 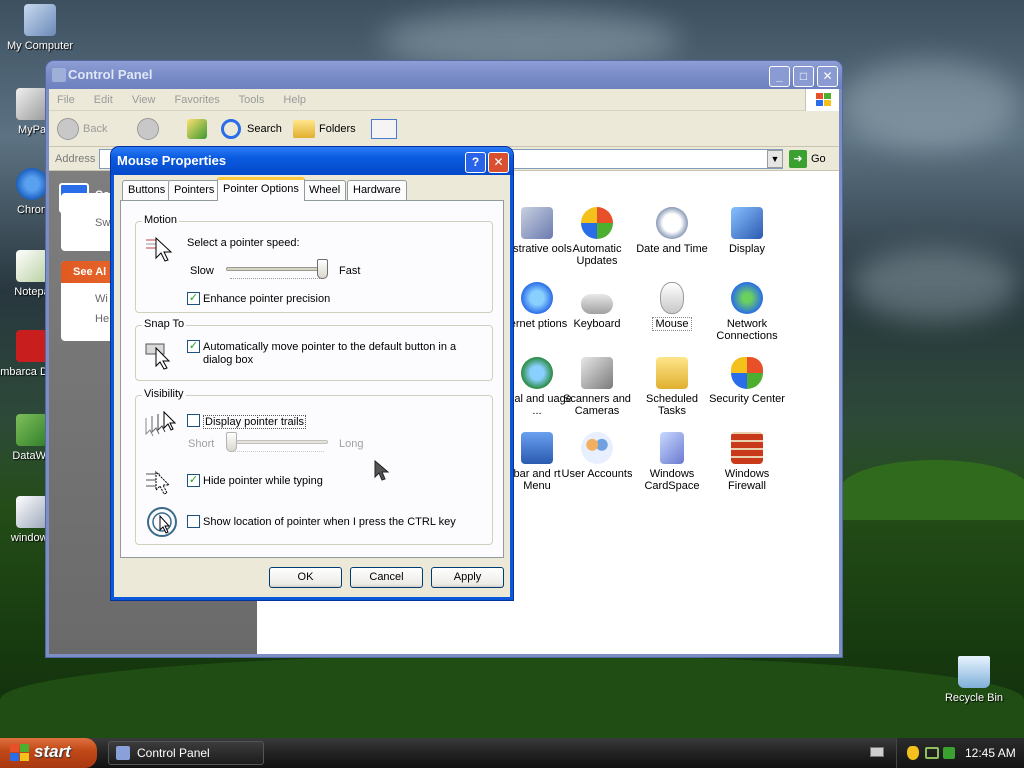 What do you see at coordinates (597, 456) in the screenshot?
I see `cp-item-user-accounts: User Accounts` at bounding box center [597, 456].